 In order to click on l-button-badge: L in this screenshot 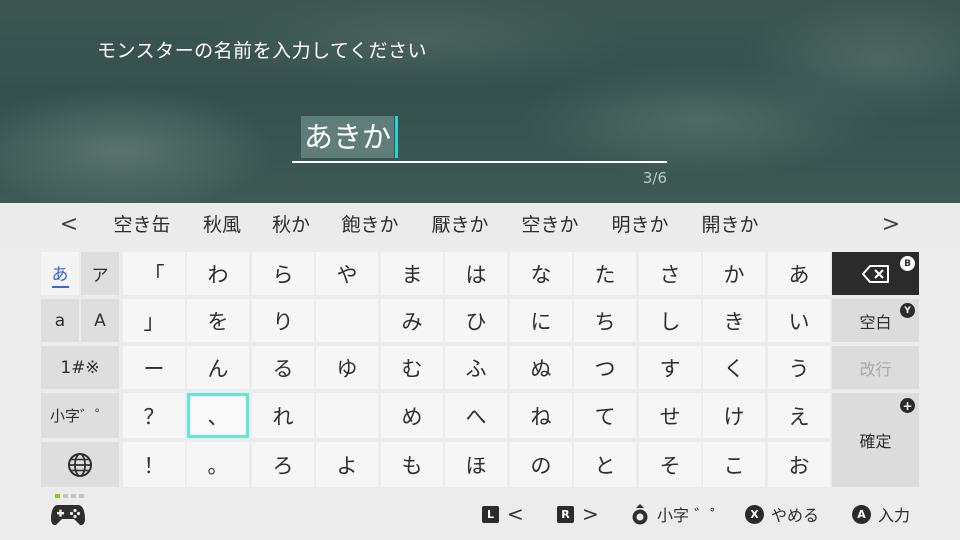, I will do `click(490, 514)`.